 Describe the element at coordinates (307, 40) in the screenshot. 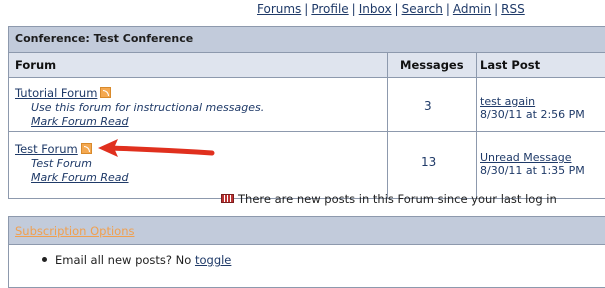

I see `conference-header: Conference: Test Conference` at that location.